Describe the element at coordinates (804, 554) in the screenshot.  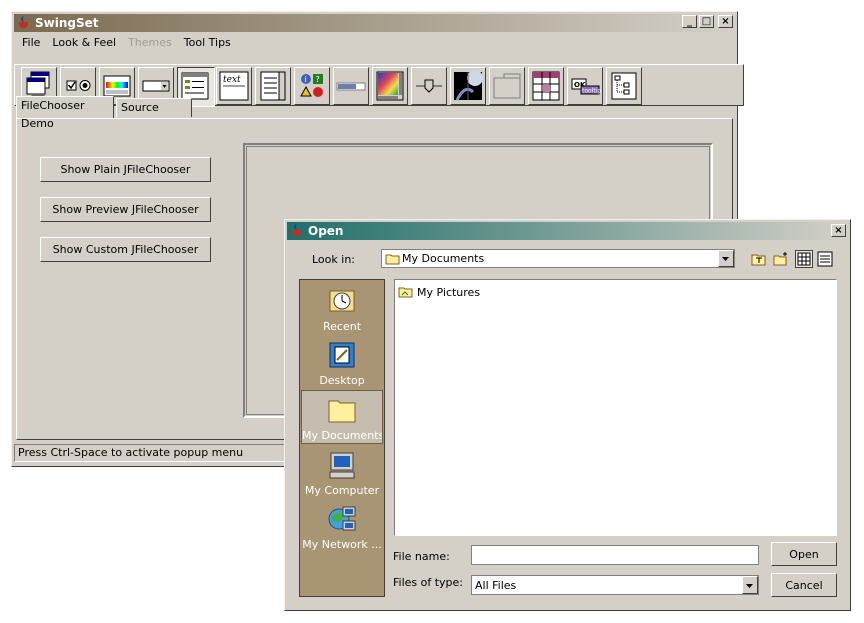
I see `open-button: Open` at that location.